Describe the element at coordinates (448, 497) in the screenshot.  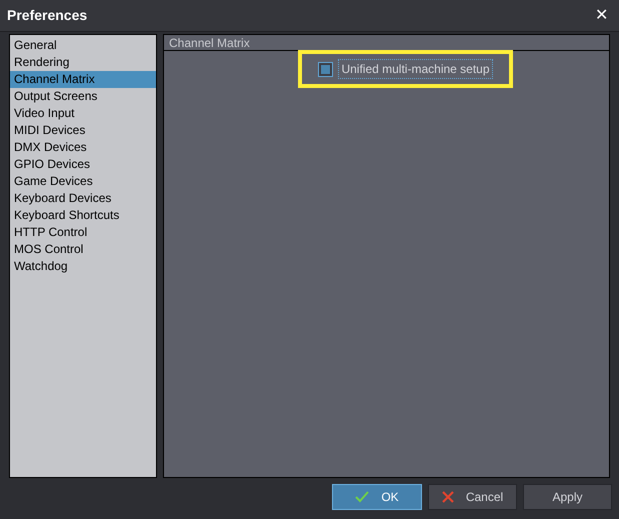
I see `close-icon` at that location.